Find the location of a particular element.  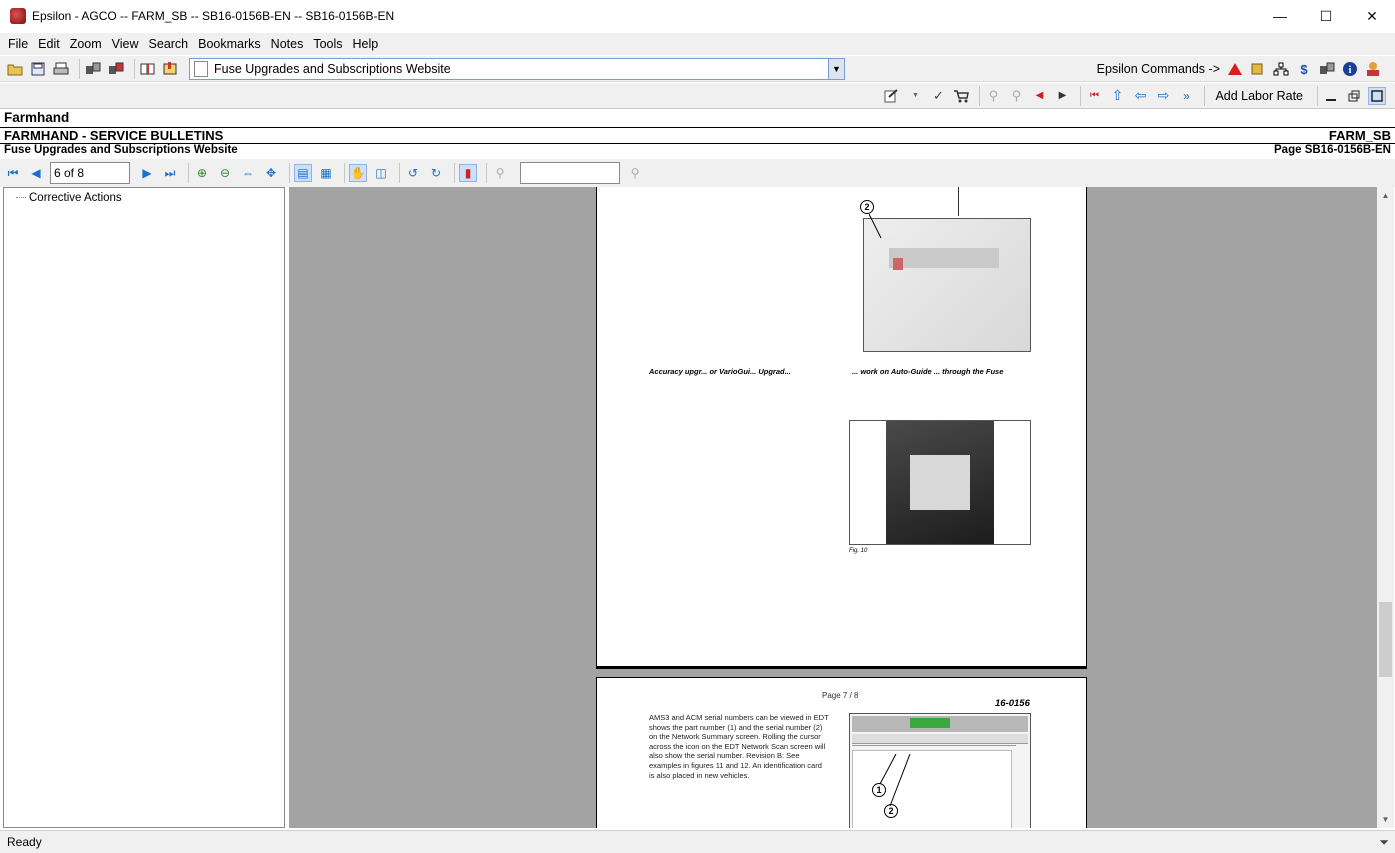

open-folder-icon is located at coordinates (15, 69).